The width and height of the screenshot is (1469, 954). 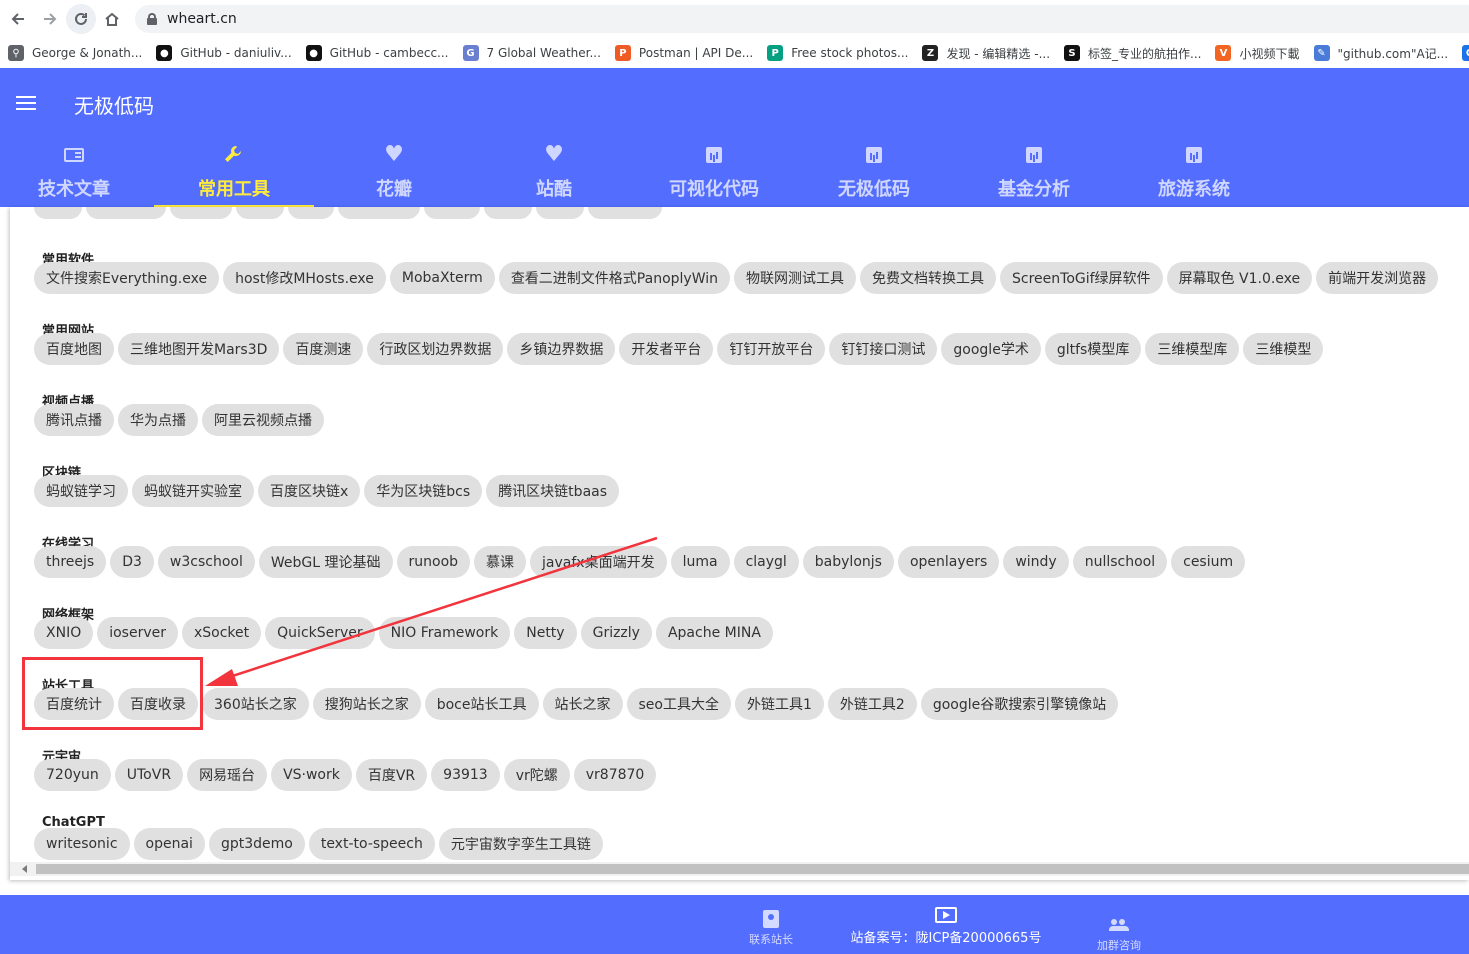 I want to click on footer-group: 加群咨询, so click(x=1119, y=924).